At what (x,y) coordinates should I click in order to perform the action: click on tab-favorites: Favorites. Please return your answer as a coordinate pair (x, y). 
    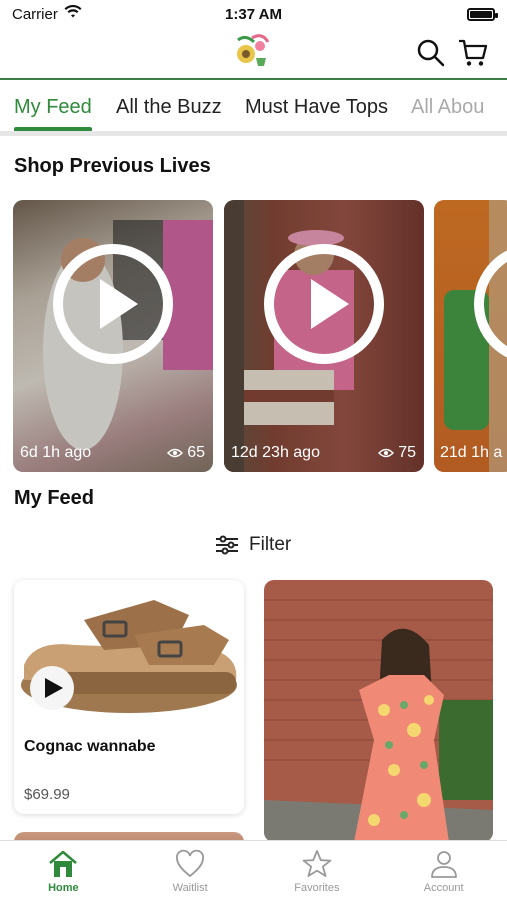
    Looking at the image, I should click on (317, 870).